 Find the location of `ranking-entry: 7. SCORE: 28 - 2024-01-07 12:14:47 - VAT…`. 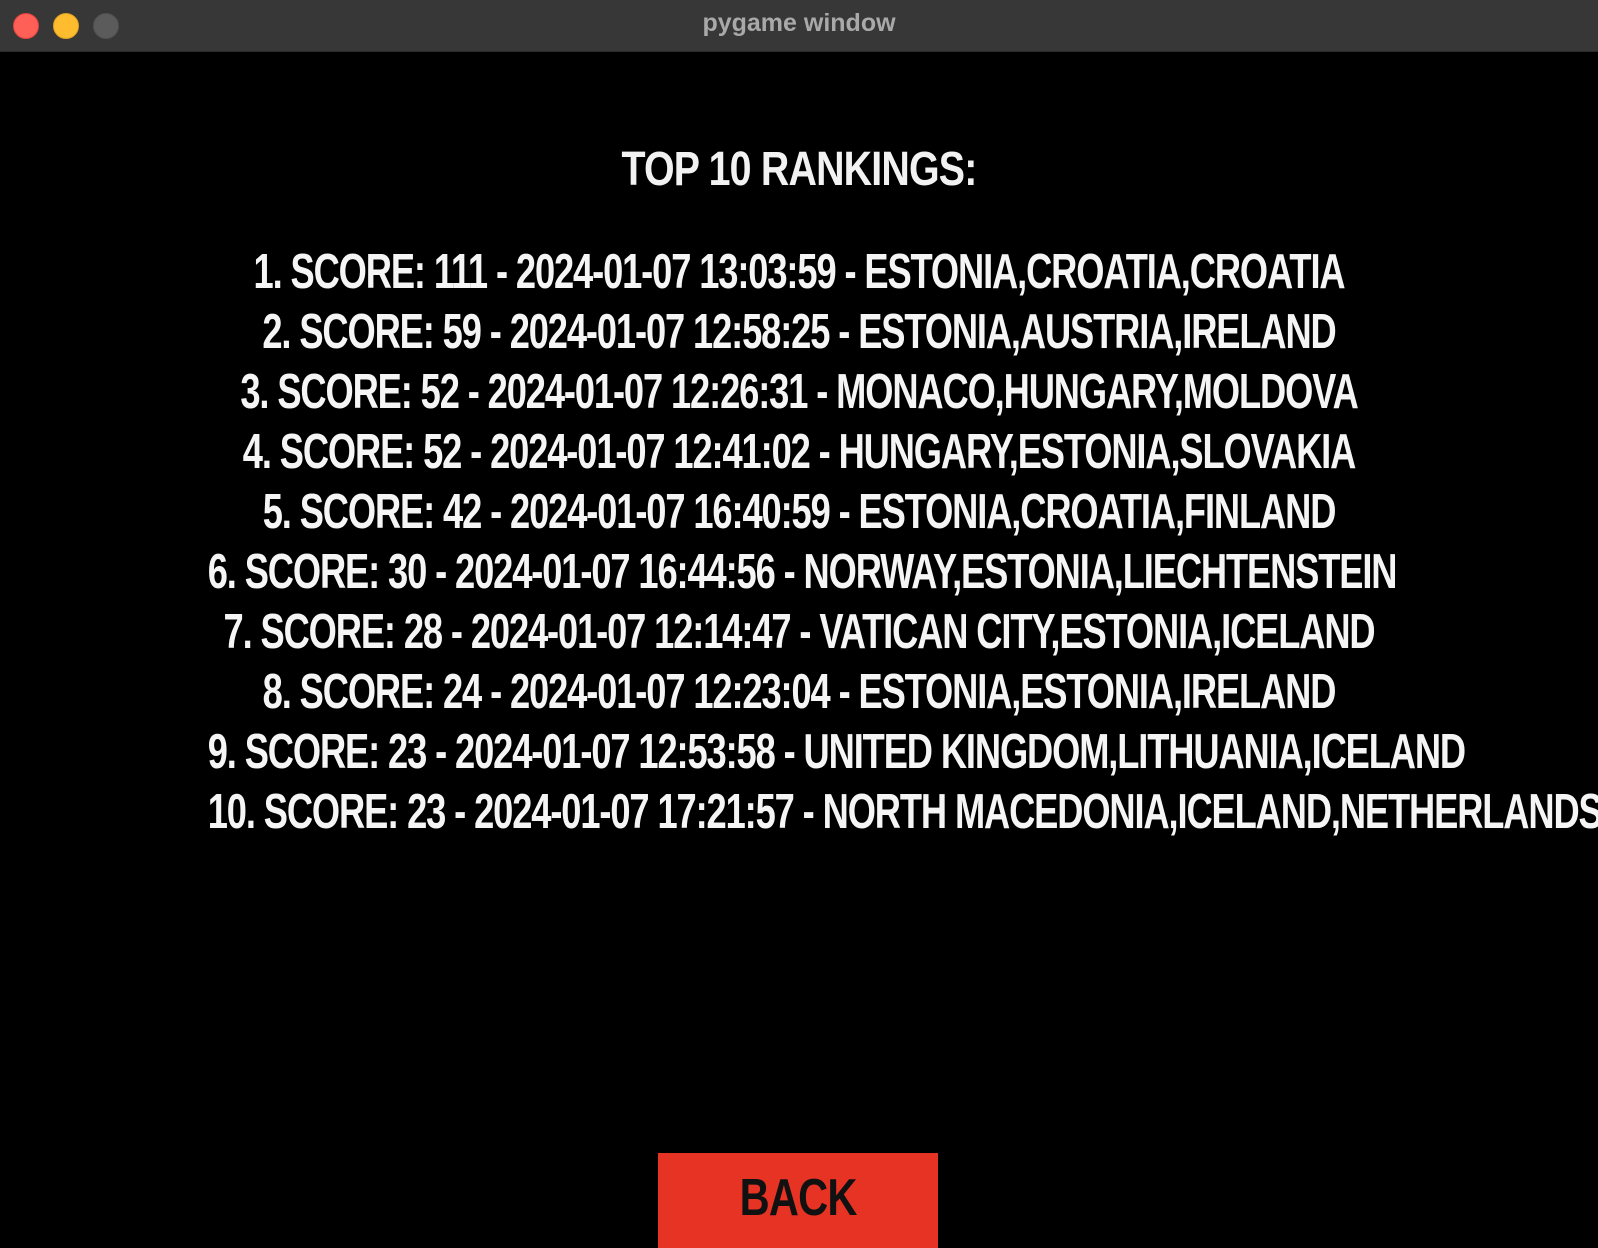

ranking-entry: 7. SCORE: 28 - 2024-01-07 12:14:47 - VAT… is located at coordinates (799, 632).